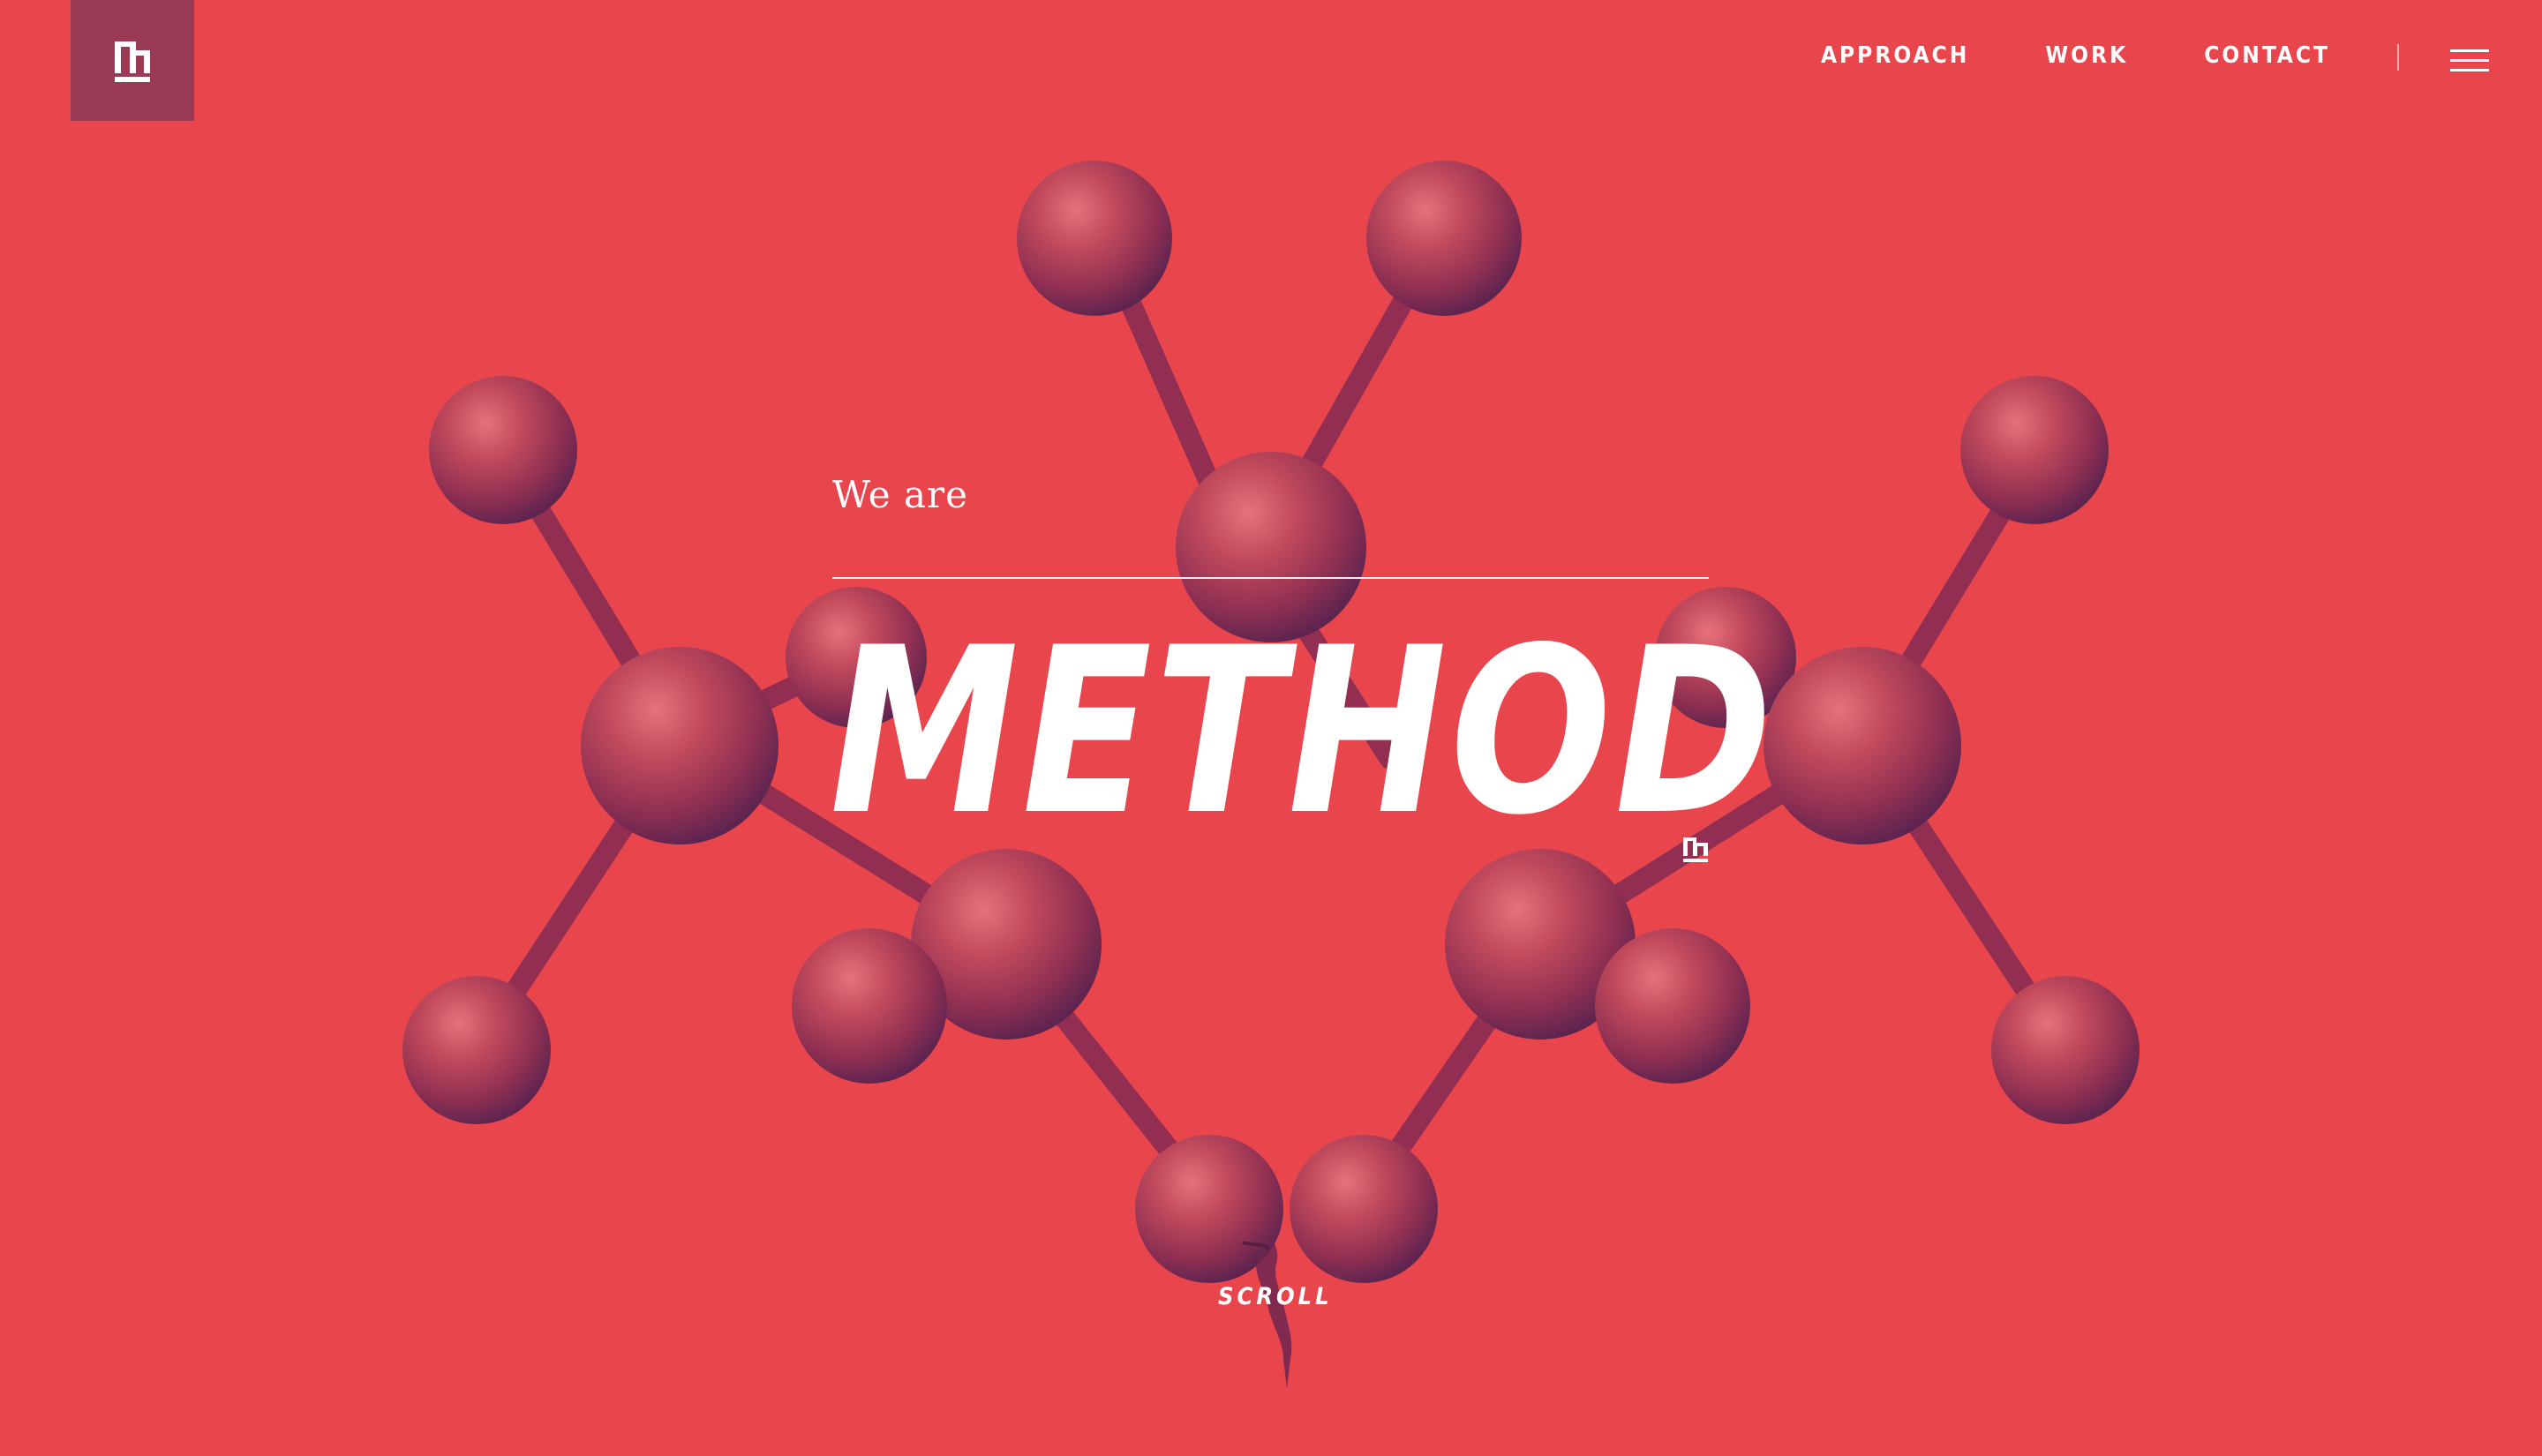  Describe the element at coordinates (2267, 55) in the screenshot. I see `nav-link-contact: CONTACT` at that location.